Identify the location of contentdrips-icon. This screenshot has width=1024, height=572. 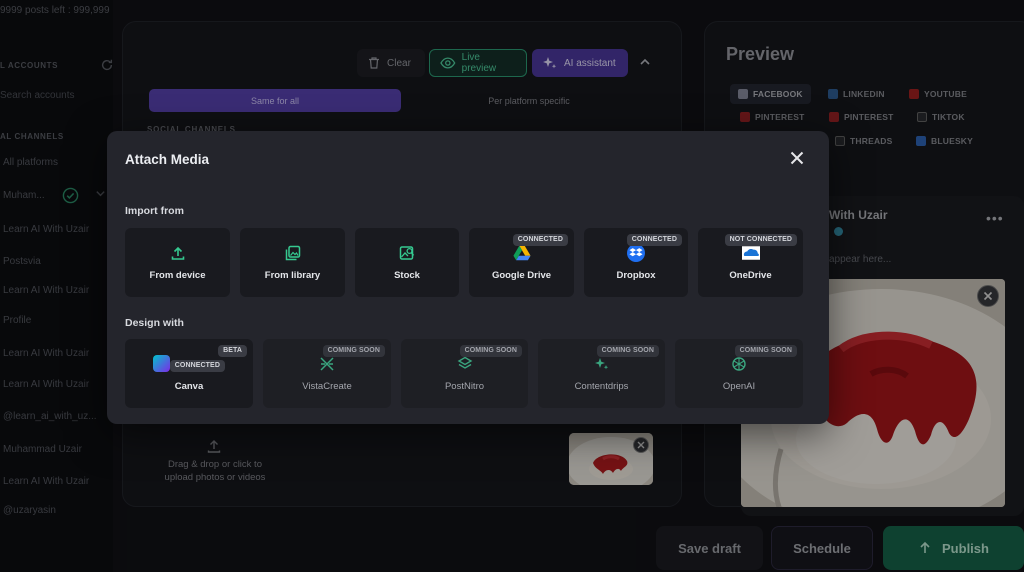
(602, 364).